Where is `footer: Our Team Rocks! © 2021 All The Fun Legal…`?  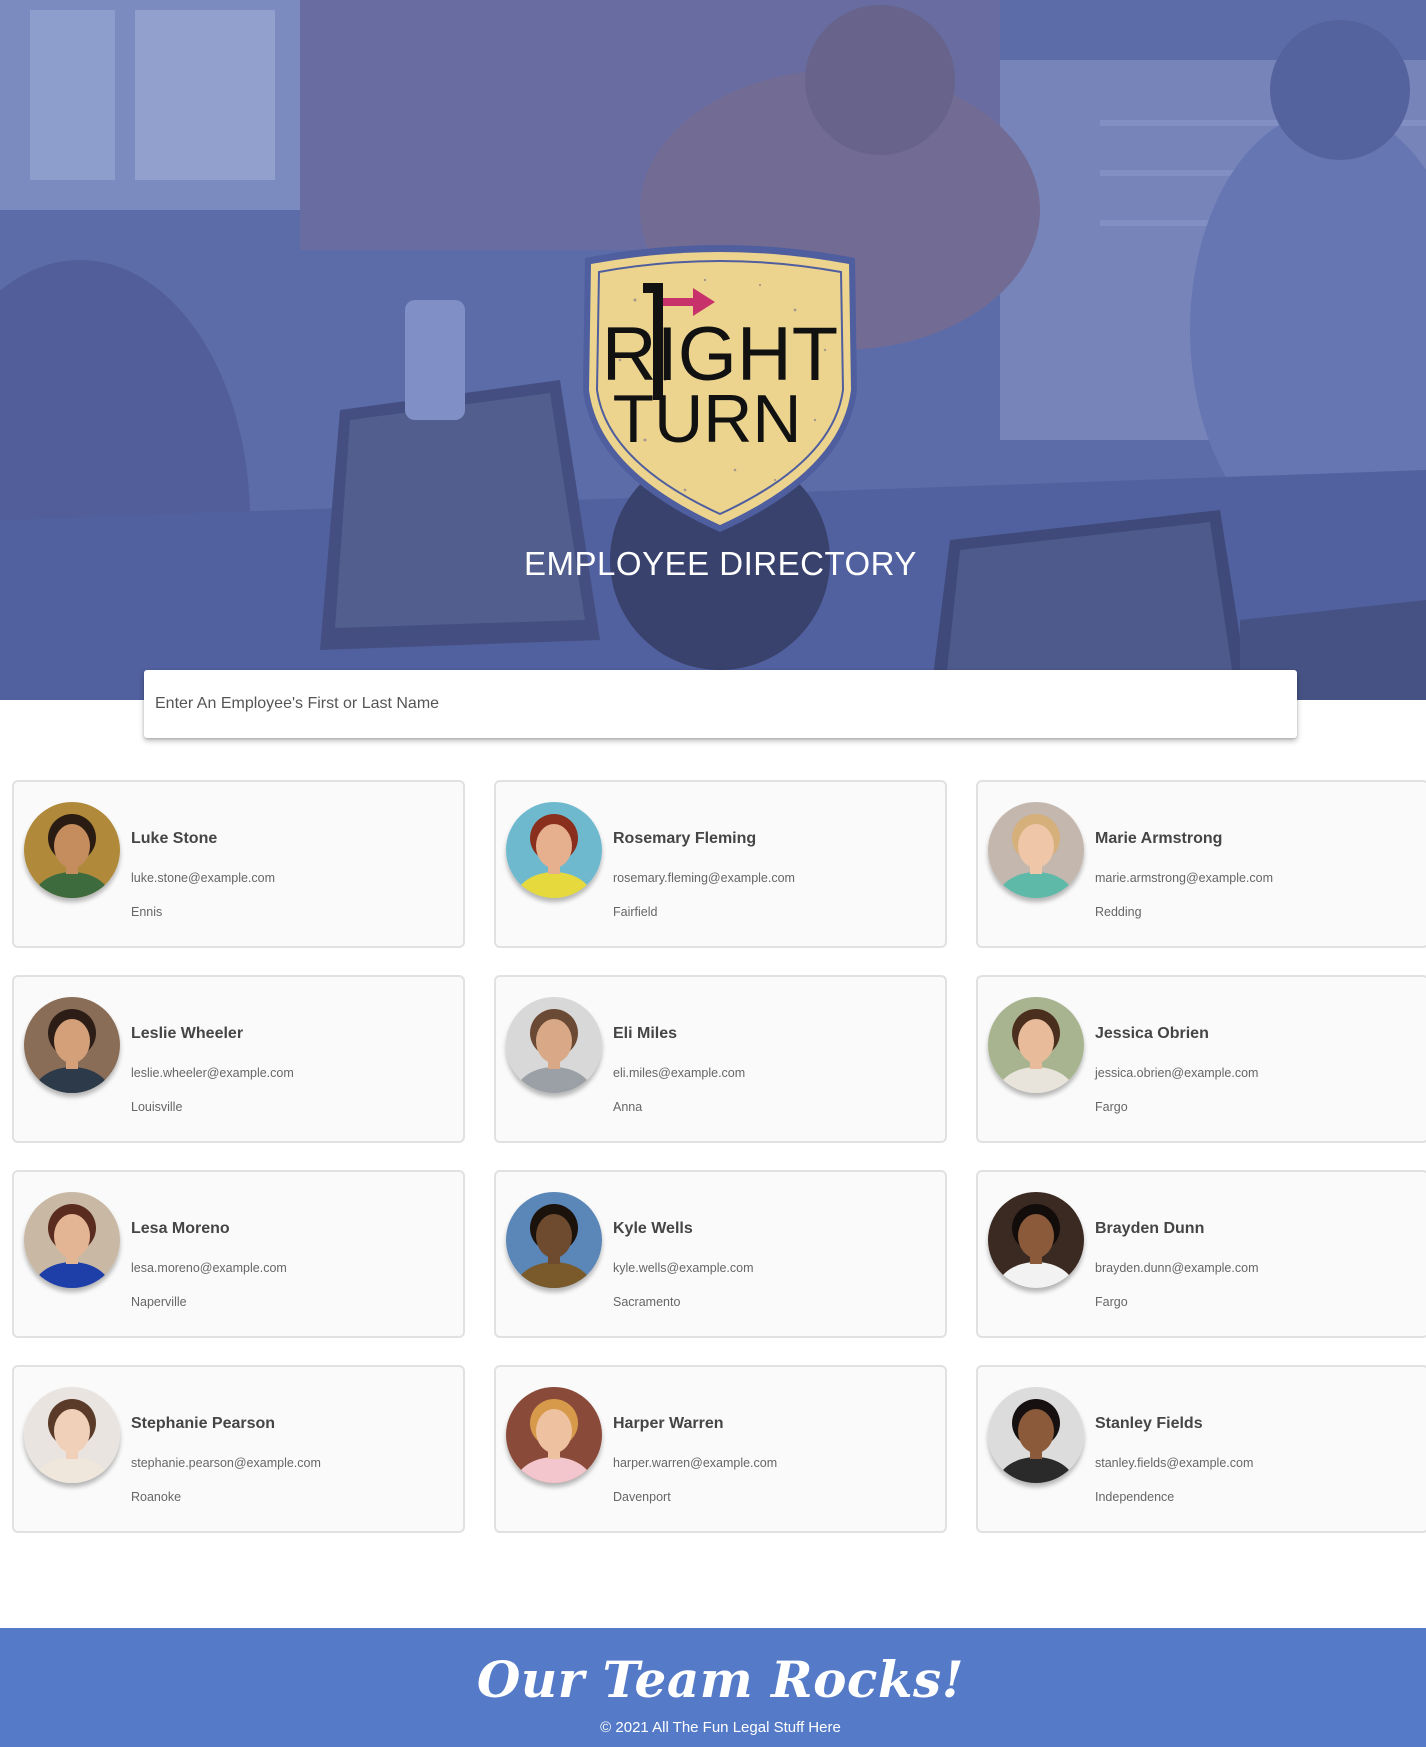 footer: Our Team Rocks! © 2021 All The Fun Legal… is located at coordinates (713, 1687).